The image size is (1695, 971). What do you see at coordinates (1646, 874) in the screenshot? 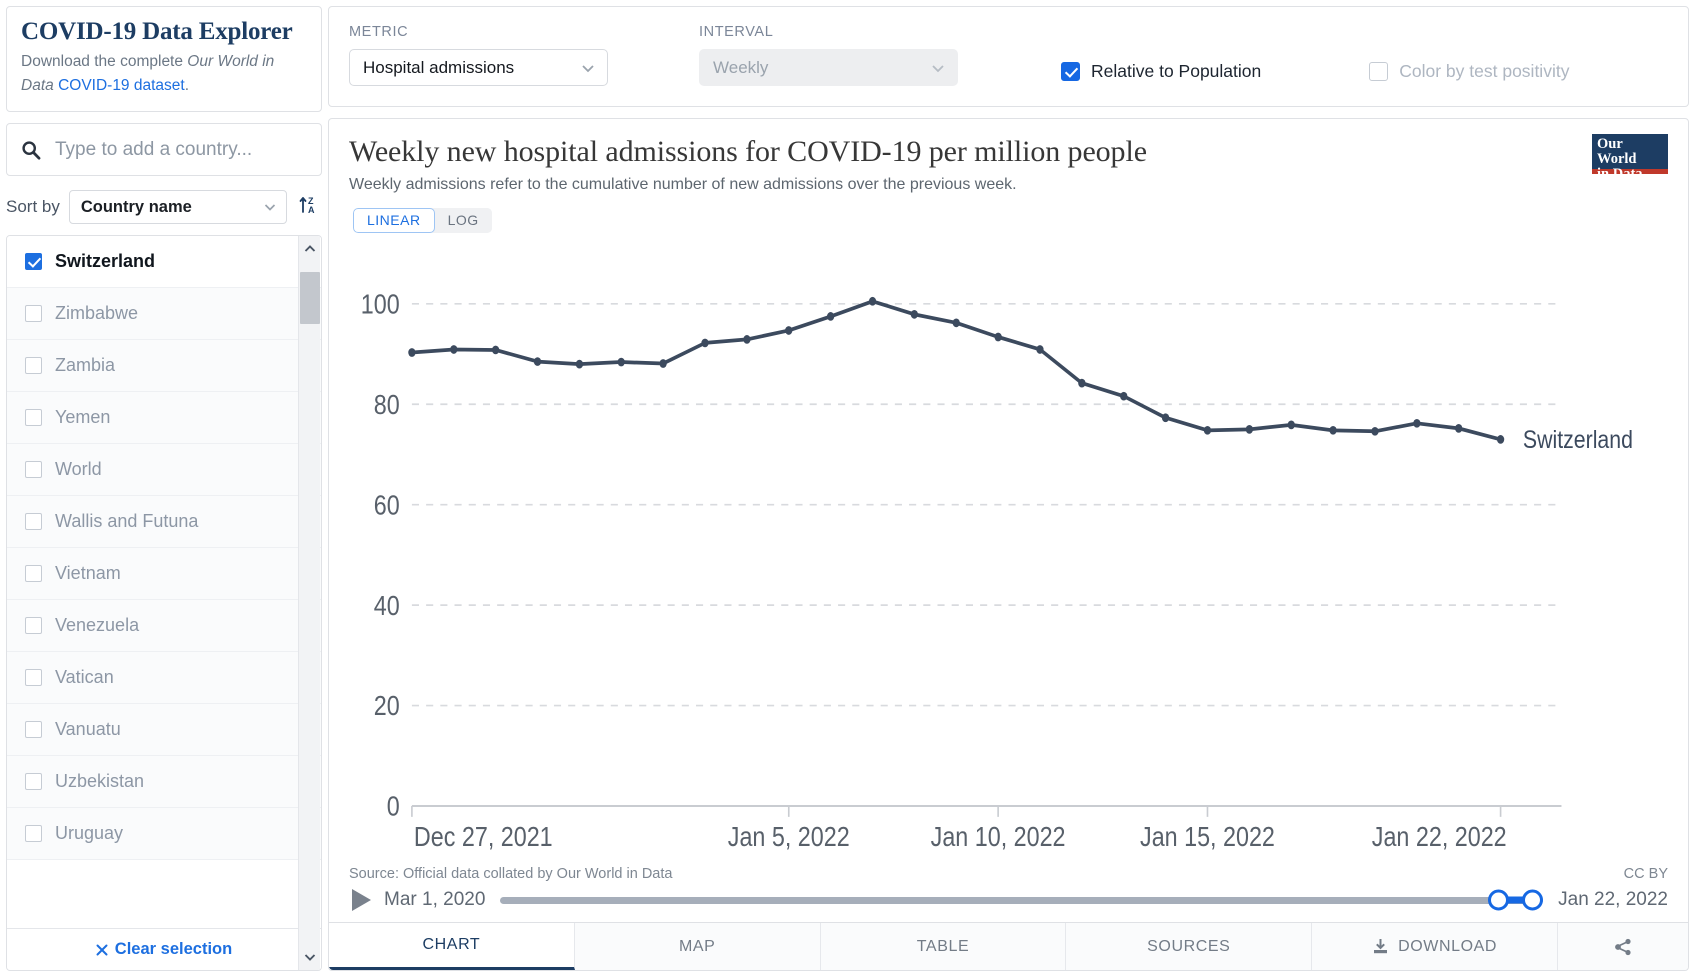
I see `chart-license: CC BY` at bounding box center [1646, 874].